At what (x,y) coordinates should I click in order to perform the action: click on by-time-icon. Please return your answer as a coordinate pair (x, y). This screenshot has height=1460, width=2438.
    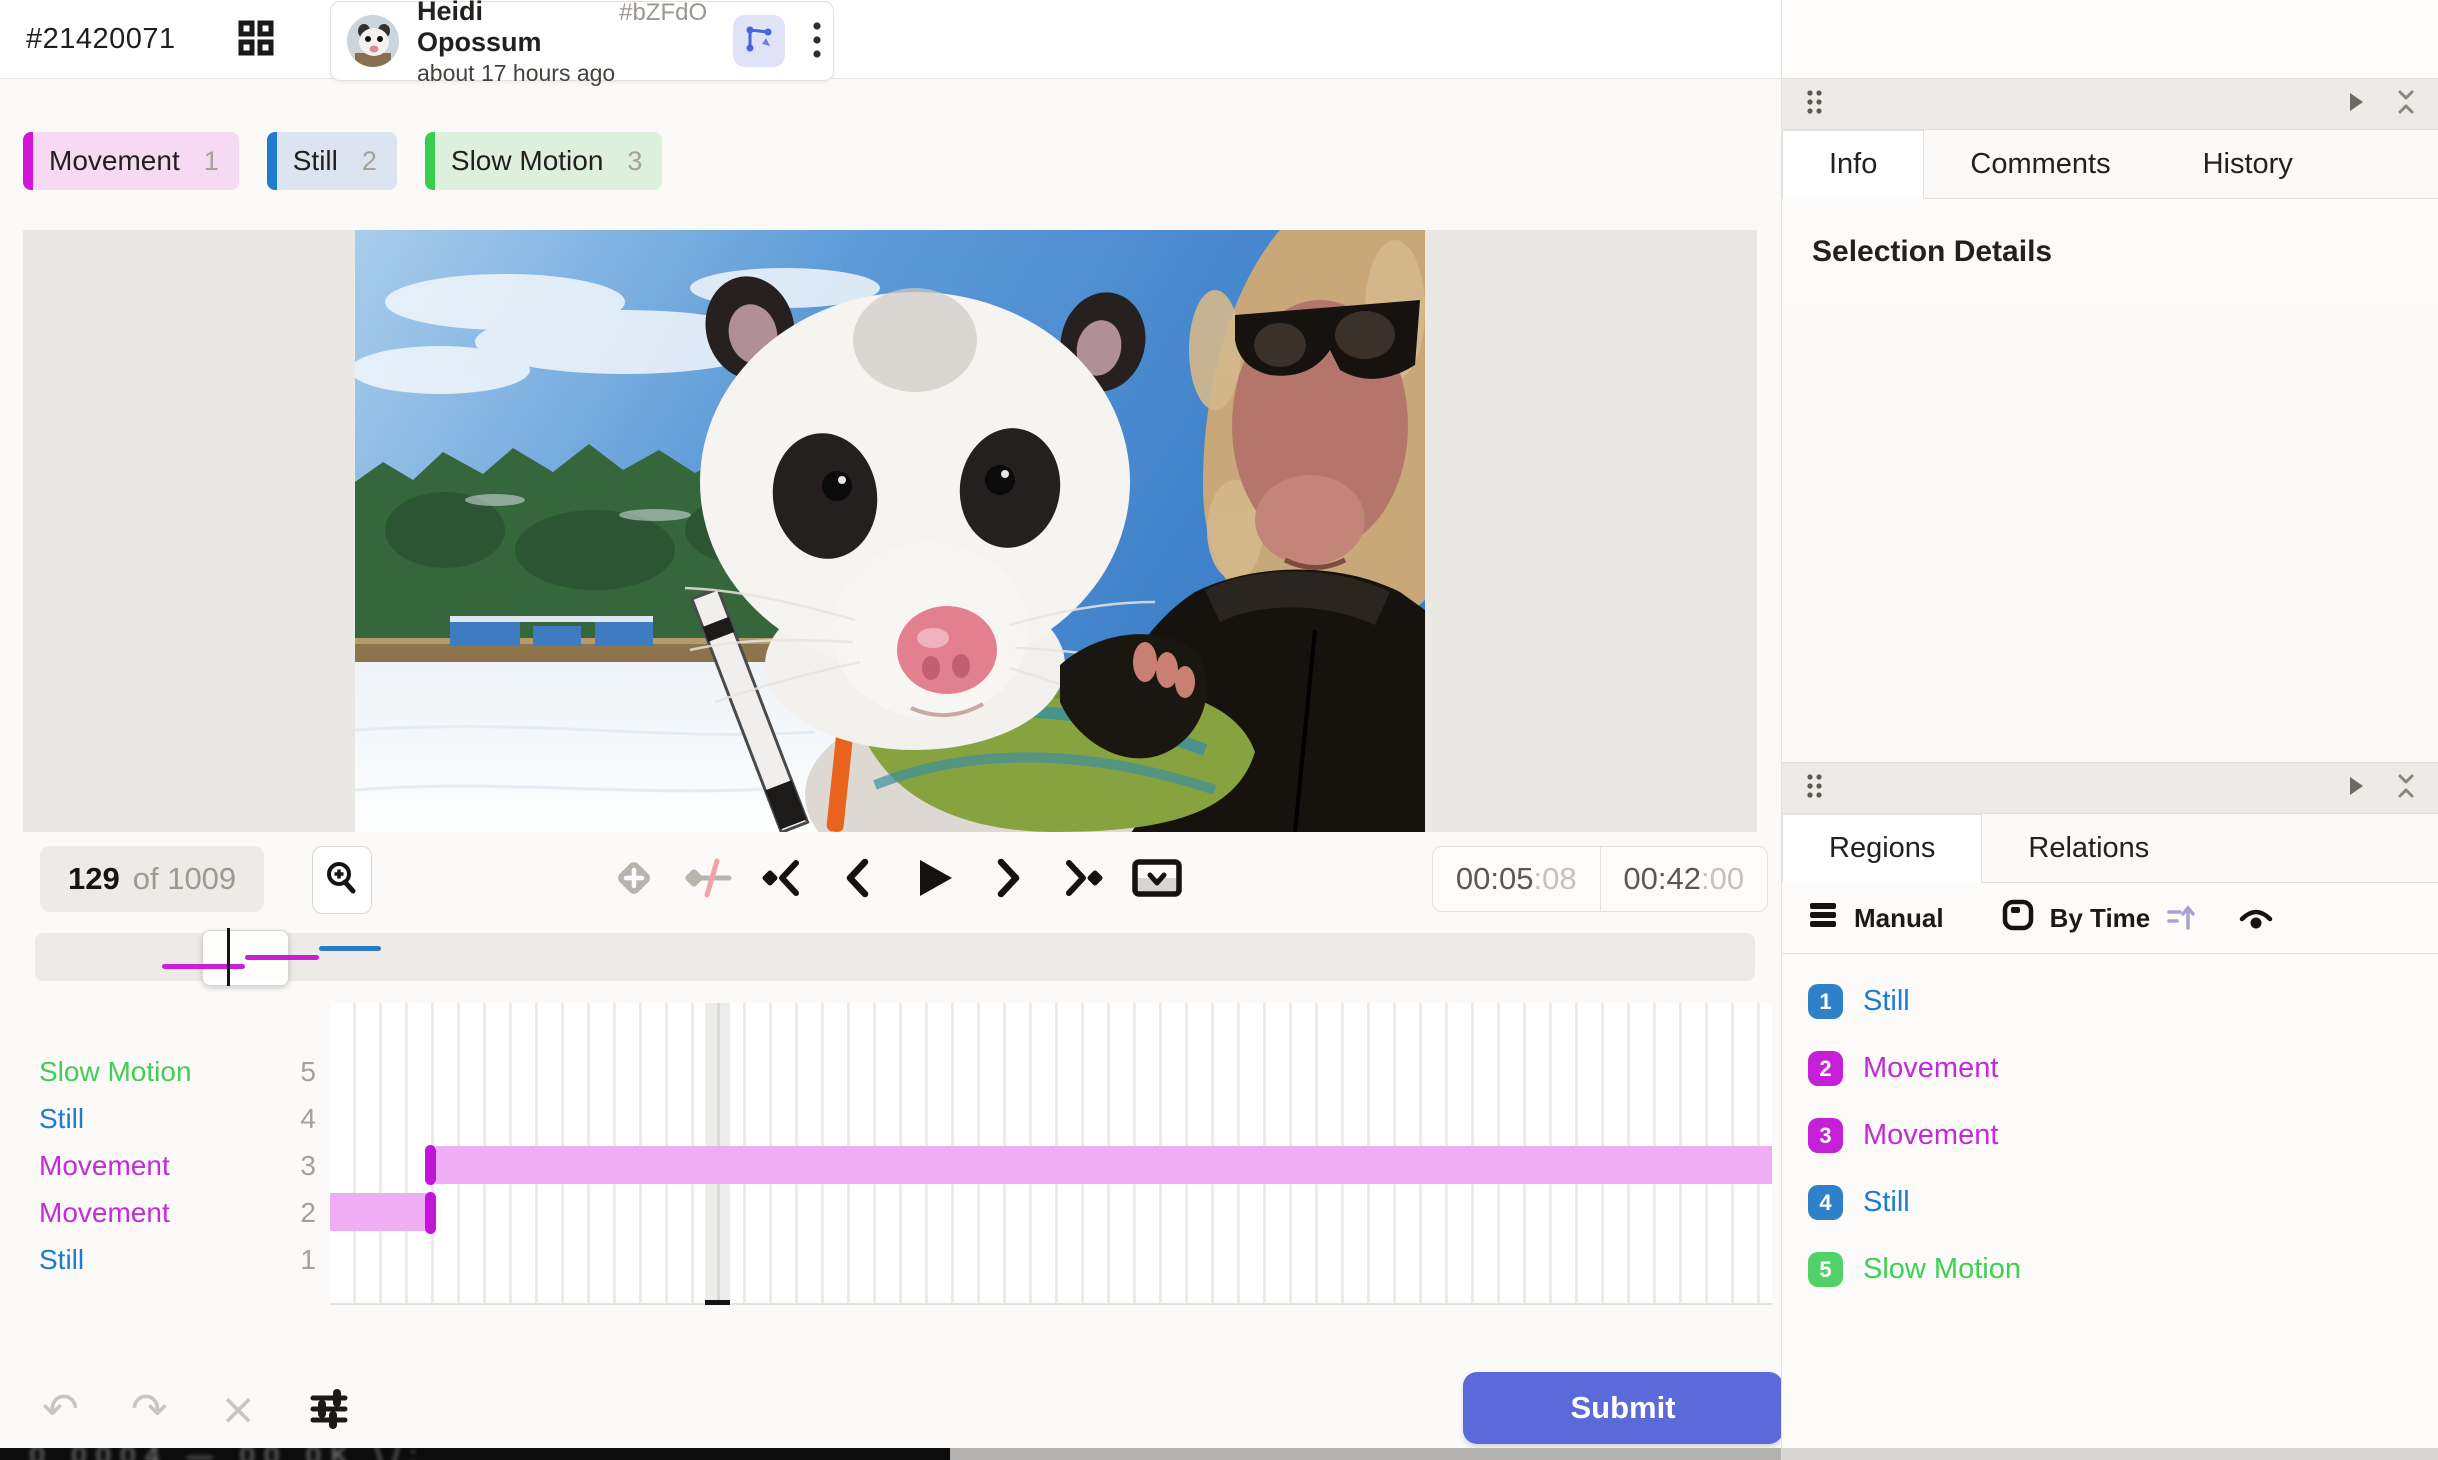
    Looking at the image, I should click on (2018, 918).